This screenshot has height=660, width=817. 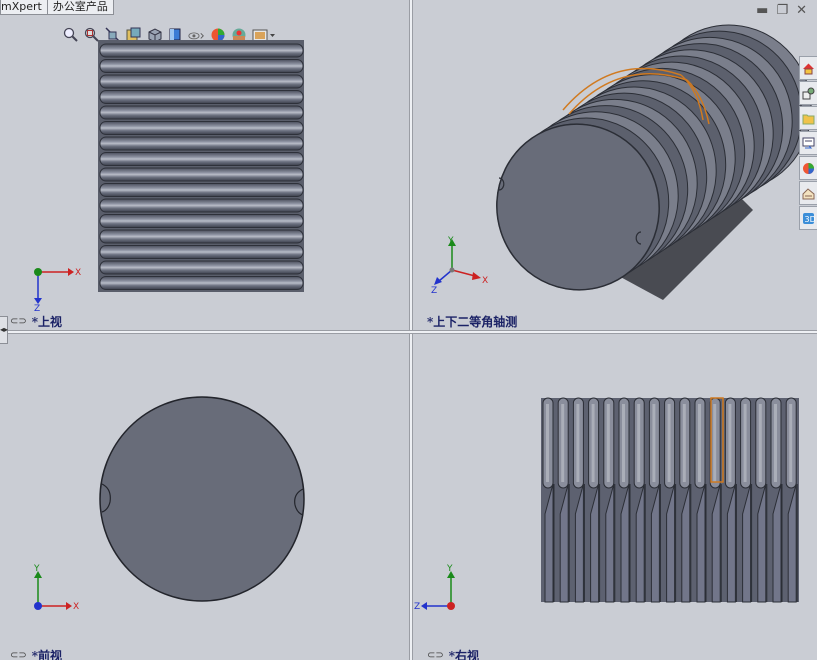 I want to click on document-tabs: mXpert 办公室产品, so click(x=57, y=7).